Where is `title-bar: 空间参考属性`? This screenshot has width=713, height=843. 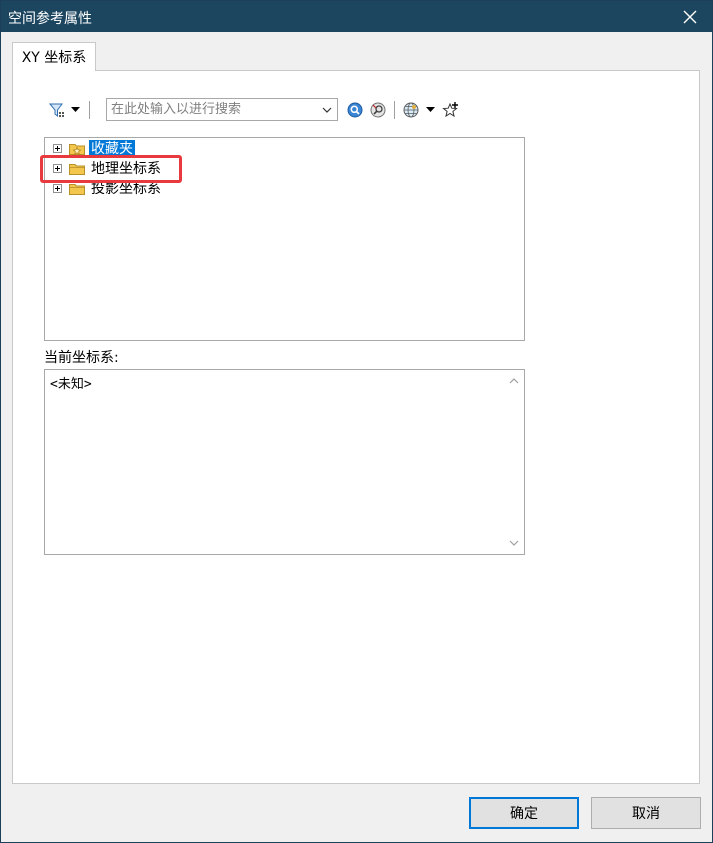 title-bar: 空间参考属性 is located at coordinates (356, 16).